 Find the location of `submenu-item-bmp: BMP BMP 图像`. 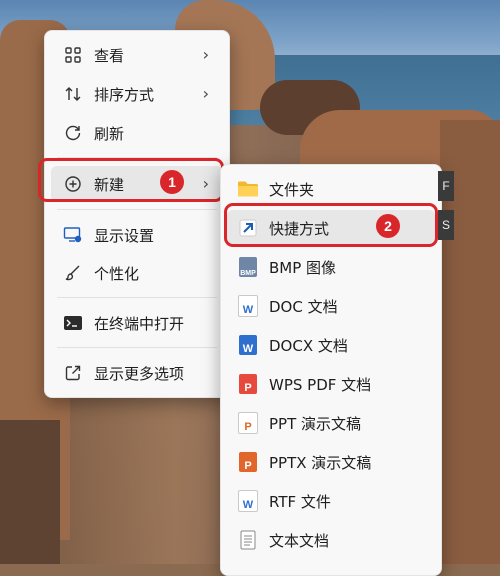

submenu-item-bmp: BMP BMP 图像 is located at coordinates (331, 267).